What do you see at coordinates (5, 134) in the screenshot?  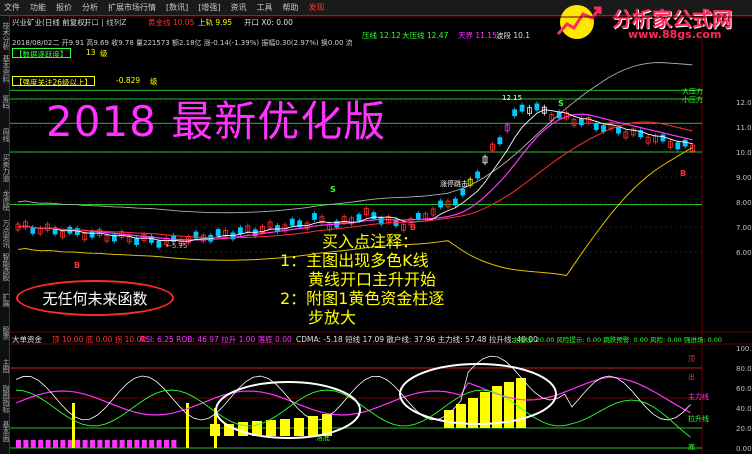 I see `sidebar-tab: 周线` at bounding box center [5, 134].